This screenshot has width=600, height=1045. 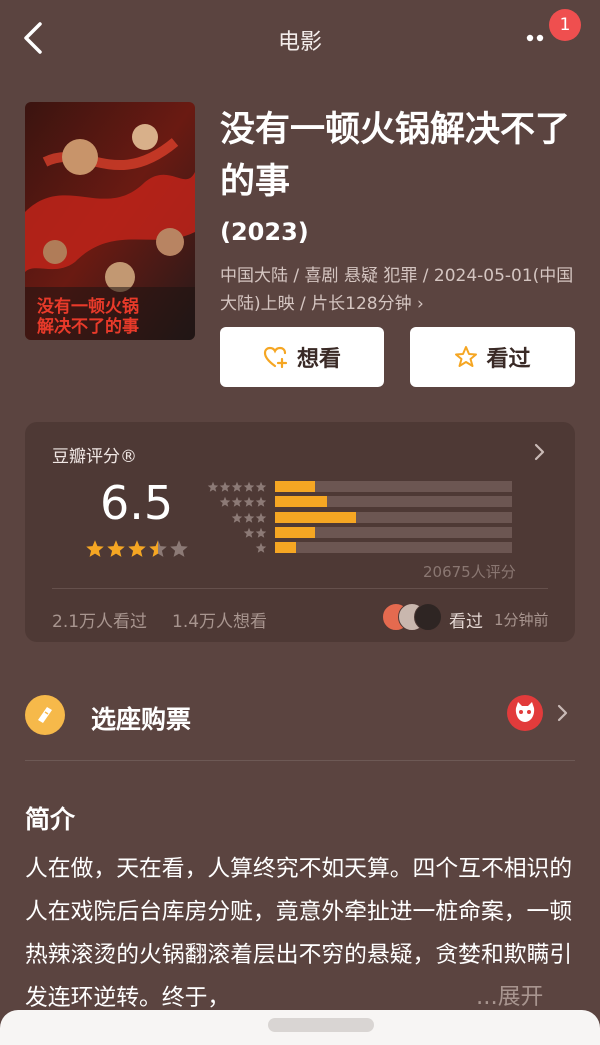 What do you see at coordinates (521, 620) in the screenshot?
I see `recent-activity-time: 1分钟前` at bounding box center [521, 620].